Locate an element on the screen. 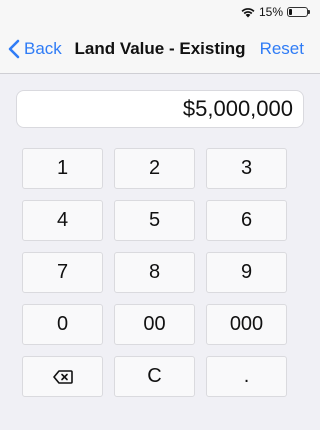 The width and height of the screenshot is (320, 430). navigation-bar: Back Land Value - Existing Reset is located at coordinates (160, 49).